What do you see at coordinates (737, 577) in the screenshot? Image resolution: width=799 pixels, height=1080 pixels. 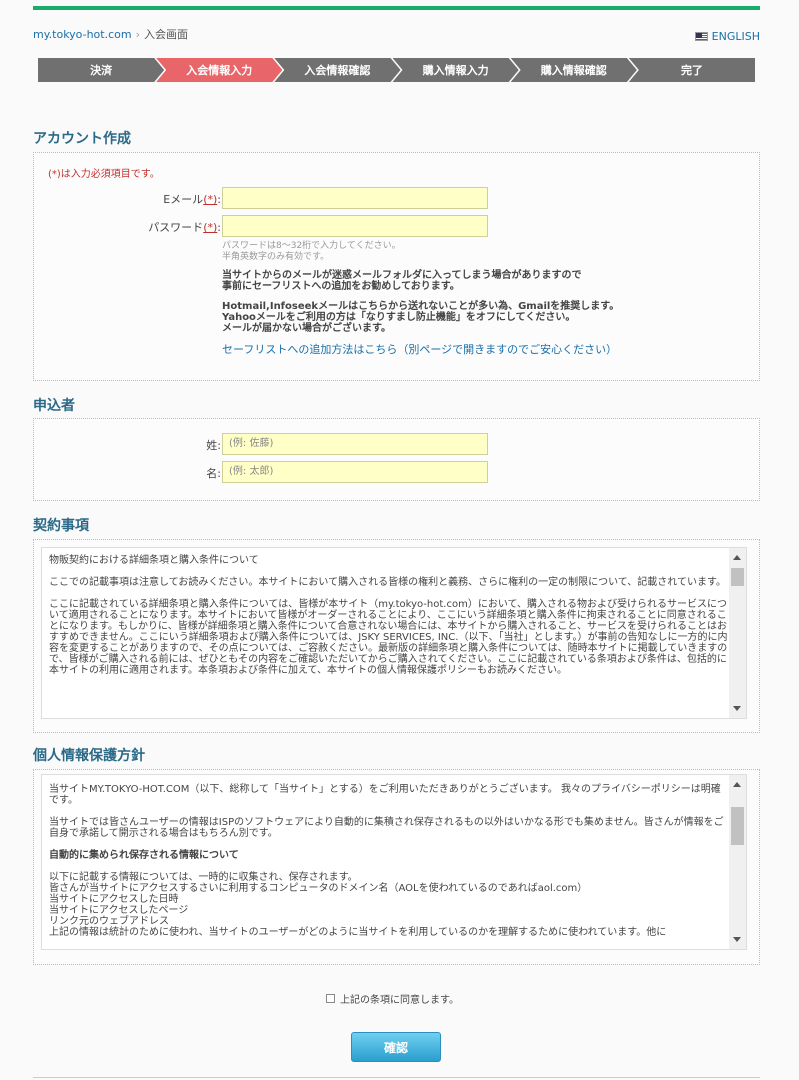 I see `terms-scroll-thumb` at bounding box center [737, 577].